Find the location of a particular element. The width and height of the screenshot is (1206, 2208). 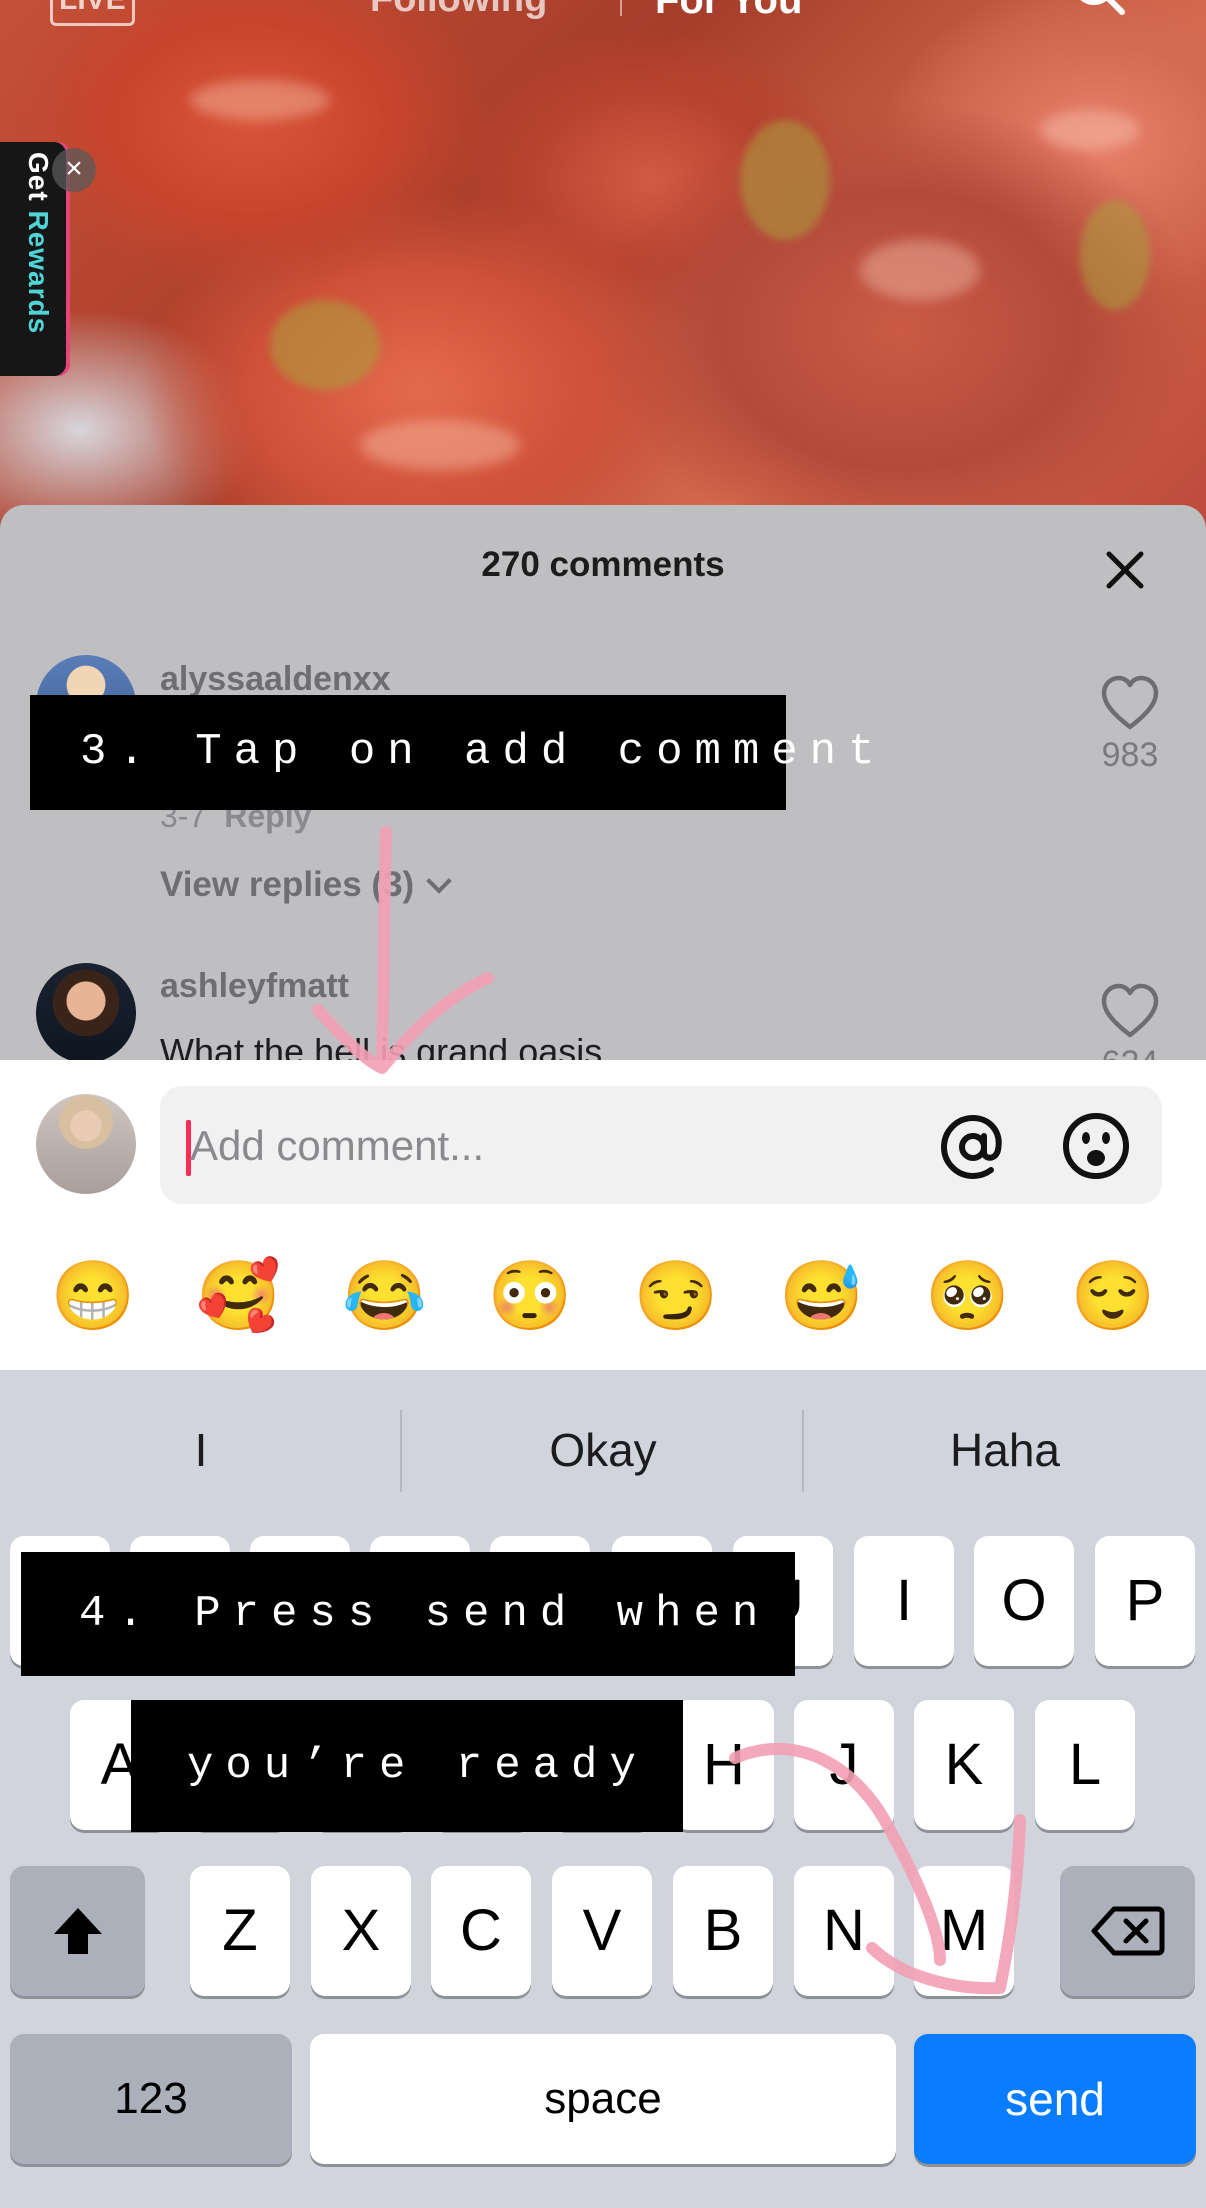

like-button: 983 is located at coordinates (1130, 725).